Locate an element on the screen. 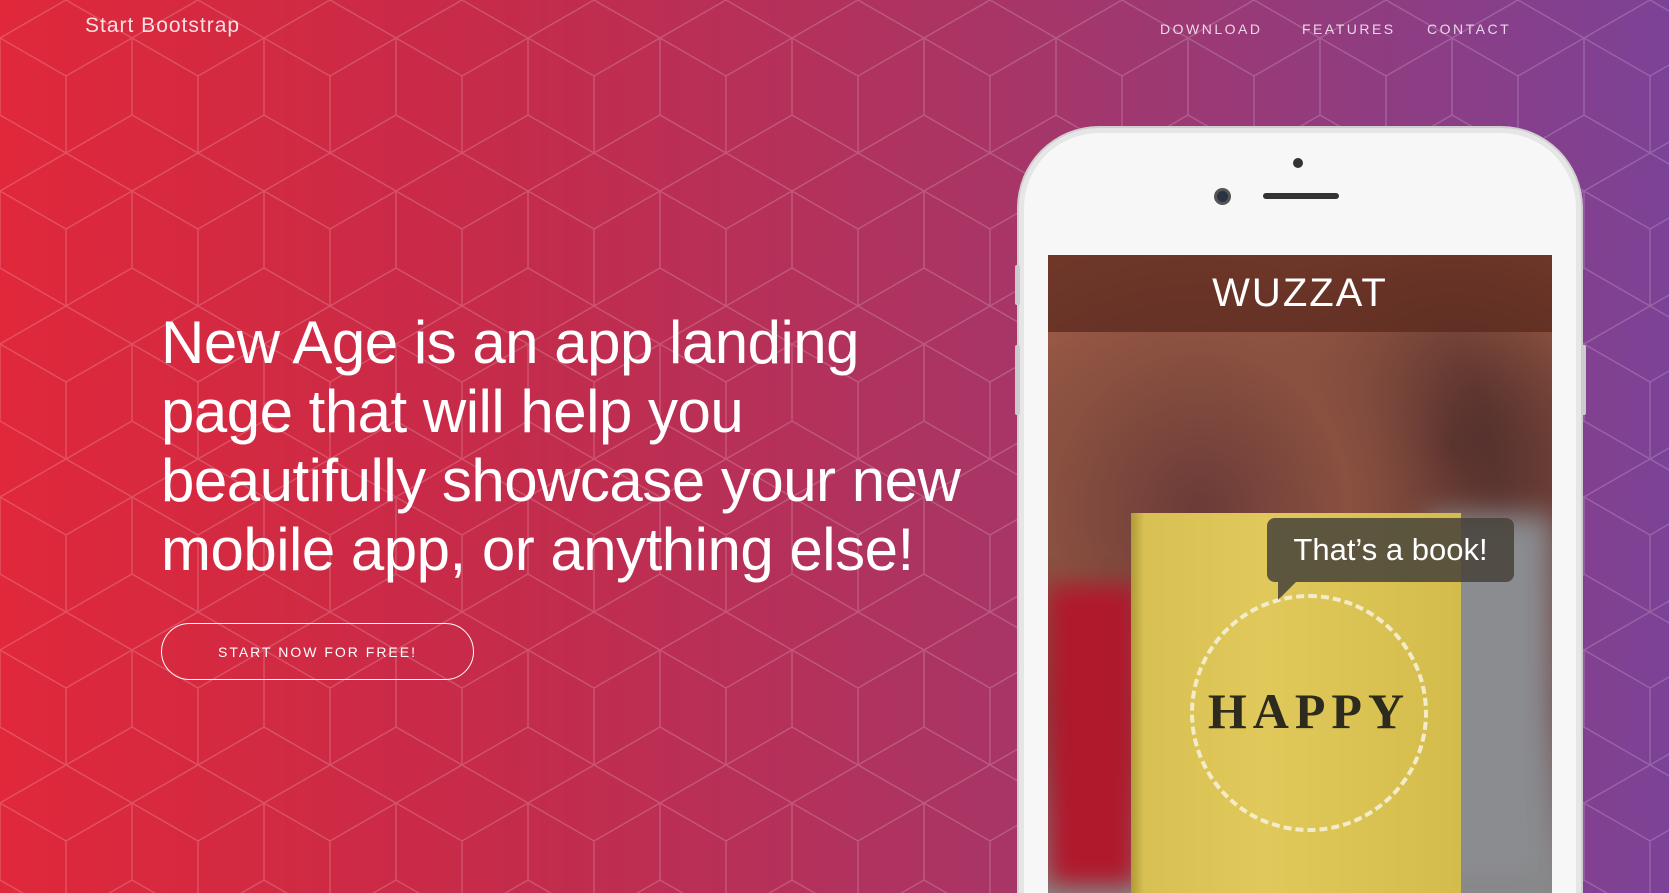  app-title: WUZZAT is located at coordinates (1300, 293).